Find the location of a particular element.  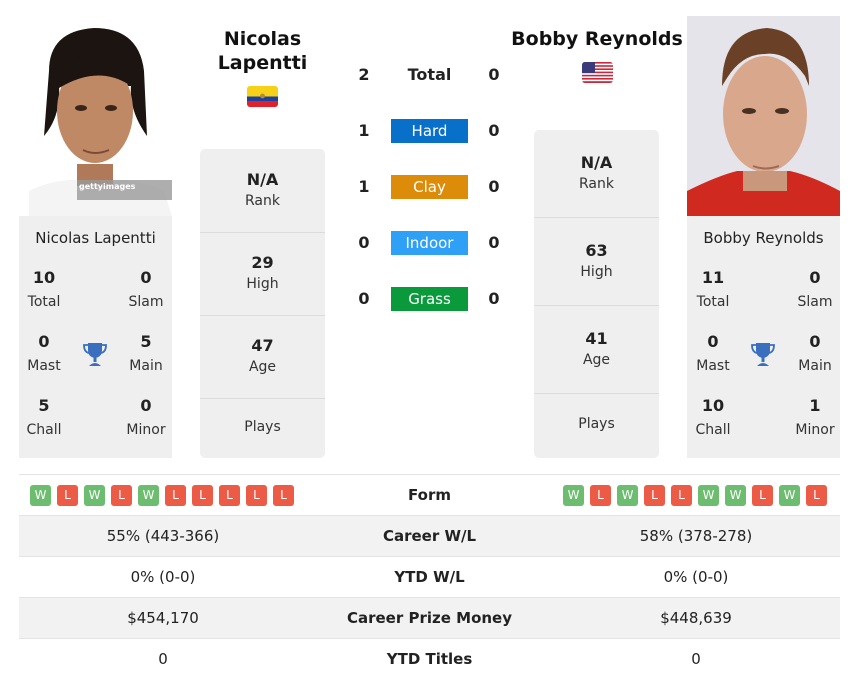

right-value: 0 is located at coordinates (696, 659).